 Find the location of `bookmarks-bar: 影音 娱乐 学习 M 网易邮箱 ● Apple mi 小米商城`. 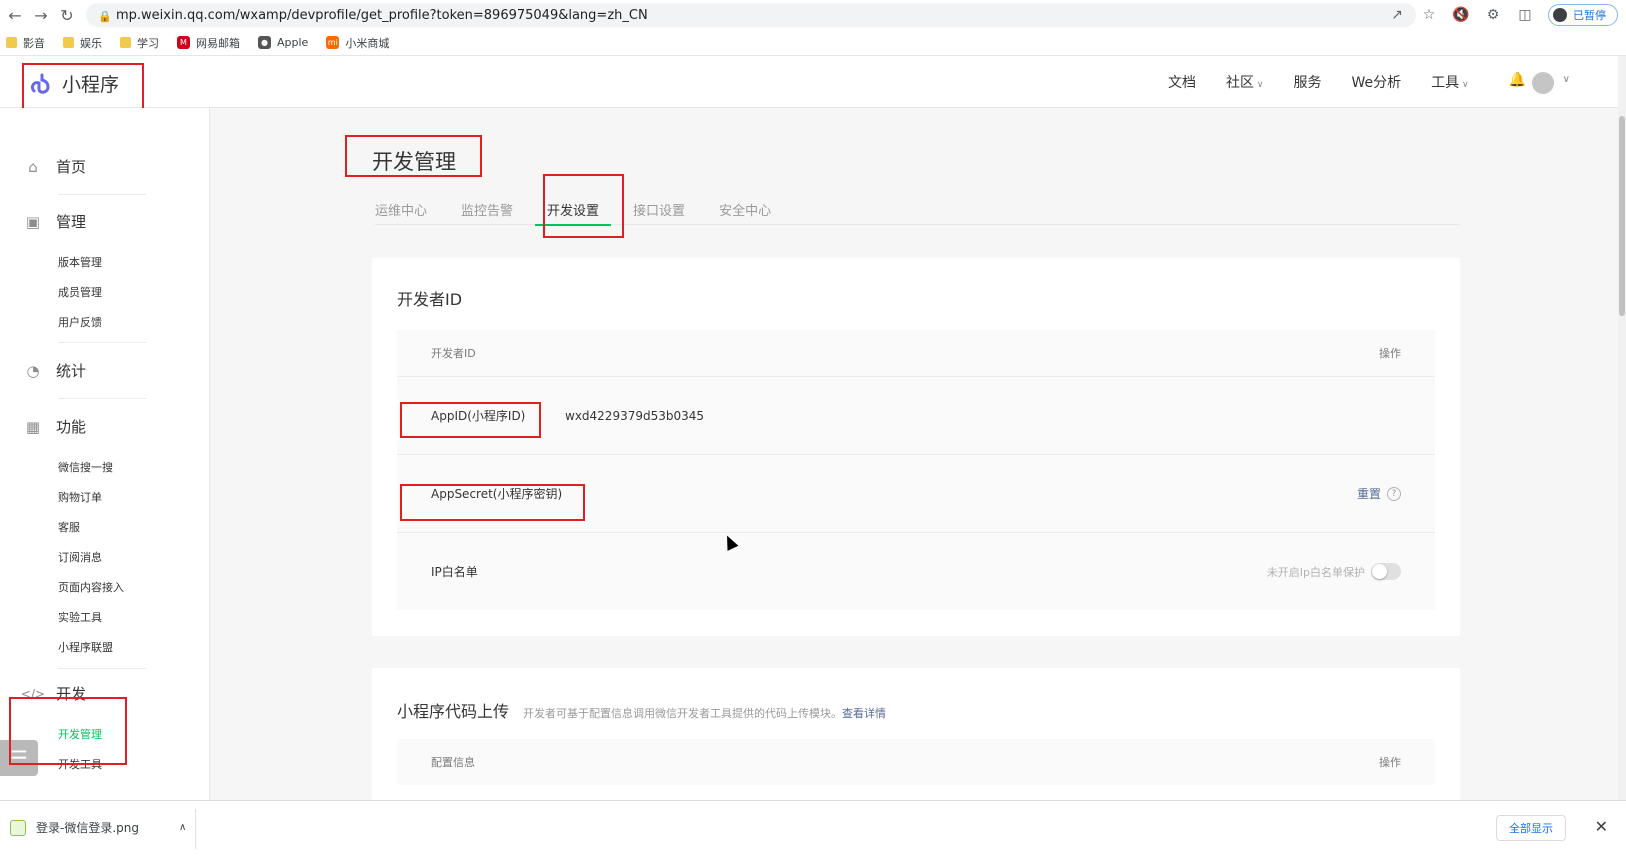

bookmarks-bar: 影音 娱乐 学习 M 网易邮箱 ● Apple mi 小米商城 is located at coordinates (813, 43).